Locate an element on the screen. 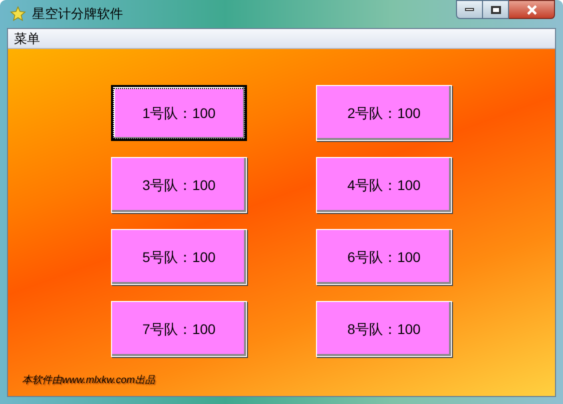  team-score-button: 3号队：100 is located at coordinates (179, 185).